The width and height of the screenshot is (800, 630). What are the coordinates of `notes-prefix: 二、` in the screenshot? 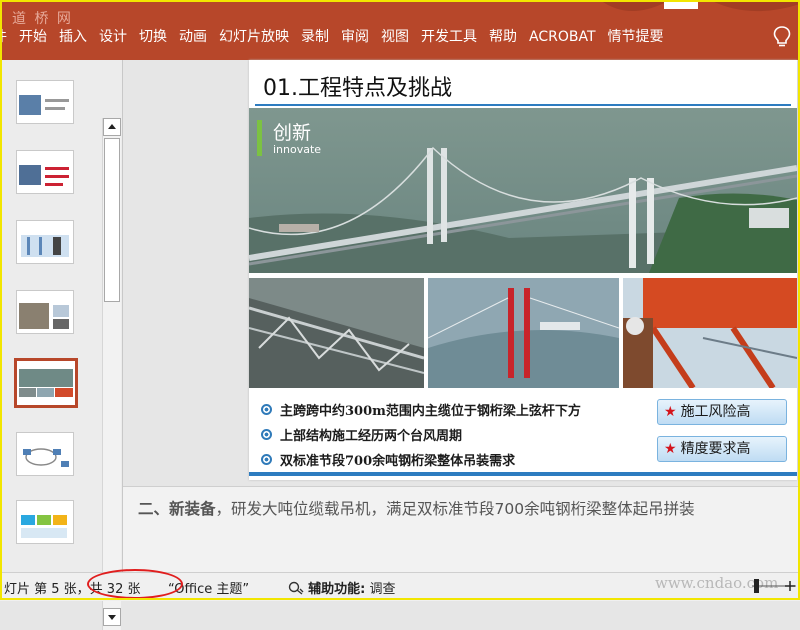 It's located at (154, 509).